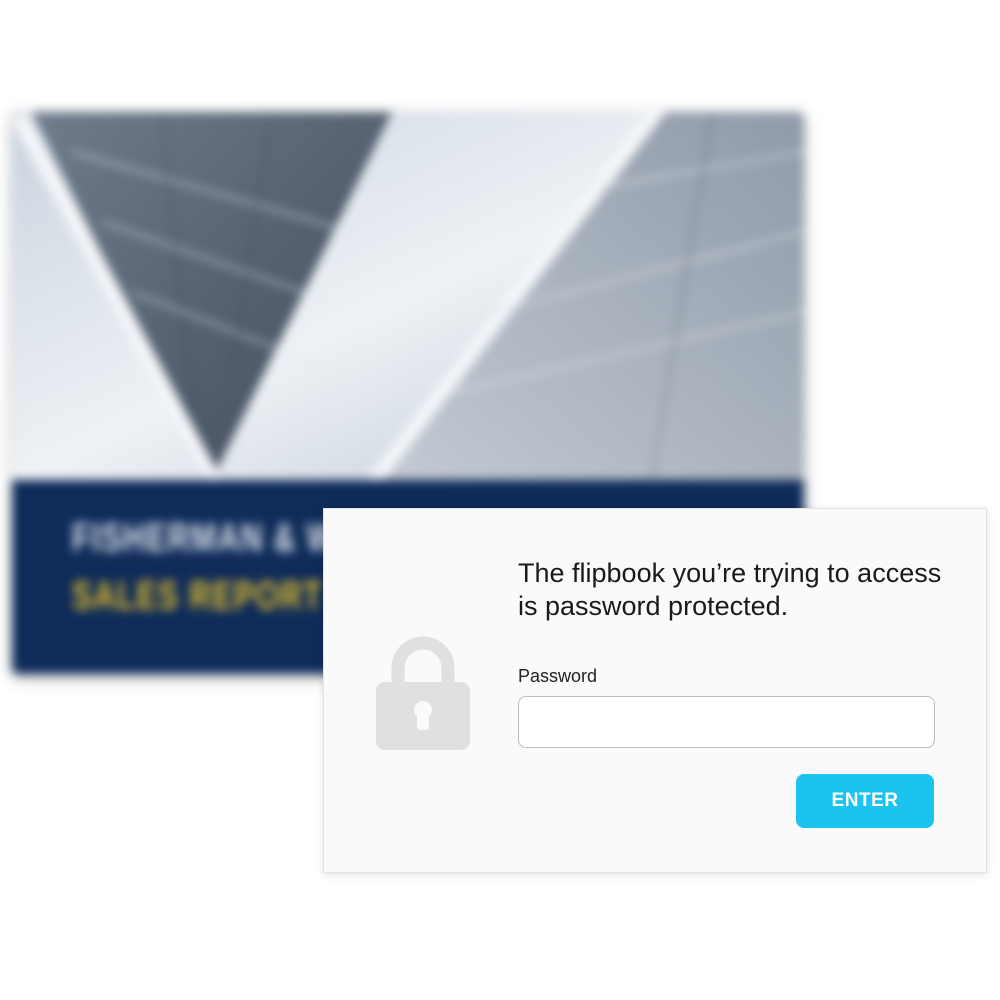  Describe the element at coordinates (865, 801) in the screenshot. I see `enter-button: ENTER` at that location.